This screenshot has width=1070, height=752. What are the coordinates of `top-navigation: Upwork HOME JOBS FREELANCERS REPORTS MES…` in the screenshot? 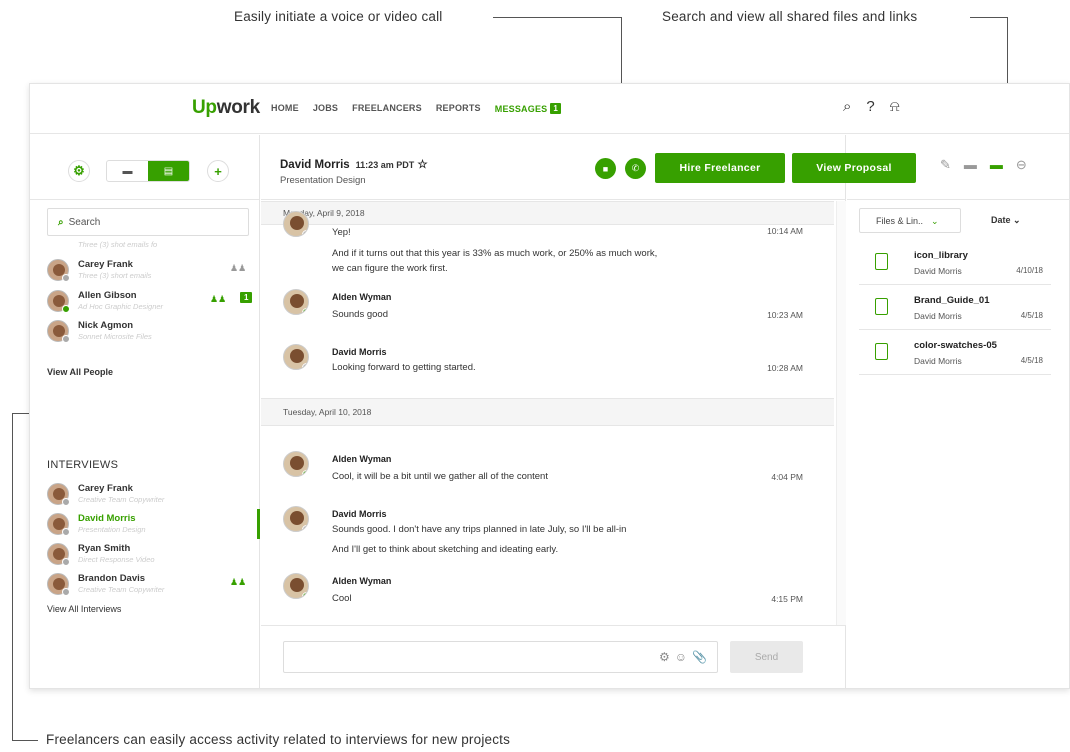 It's located at (549, 109).